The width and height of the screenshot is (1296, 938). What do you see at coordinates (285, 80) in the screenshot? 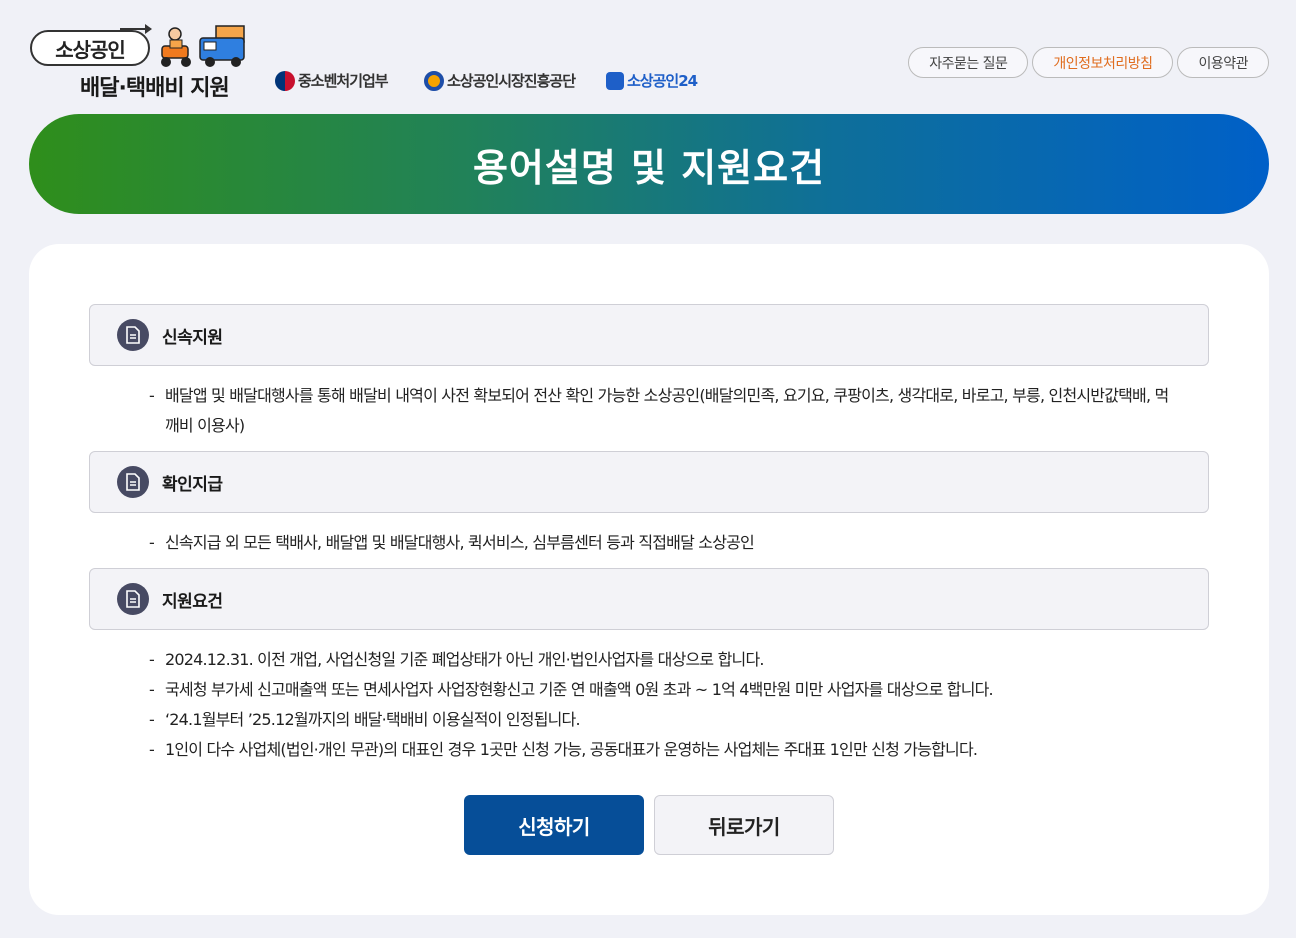
I see `taegeuk-icon` at bounding box center [285, 80].